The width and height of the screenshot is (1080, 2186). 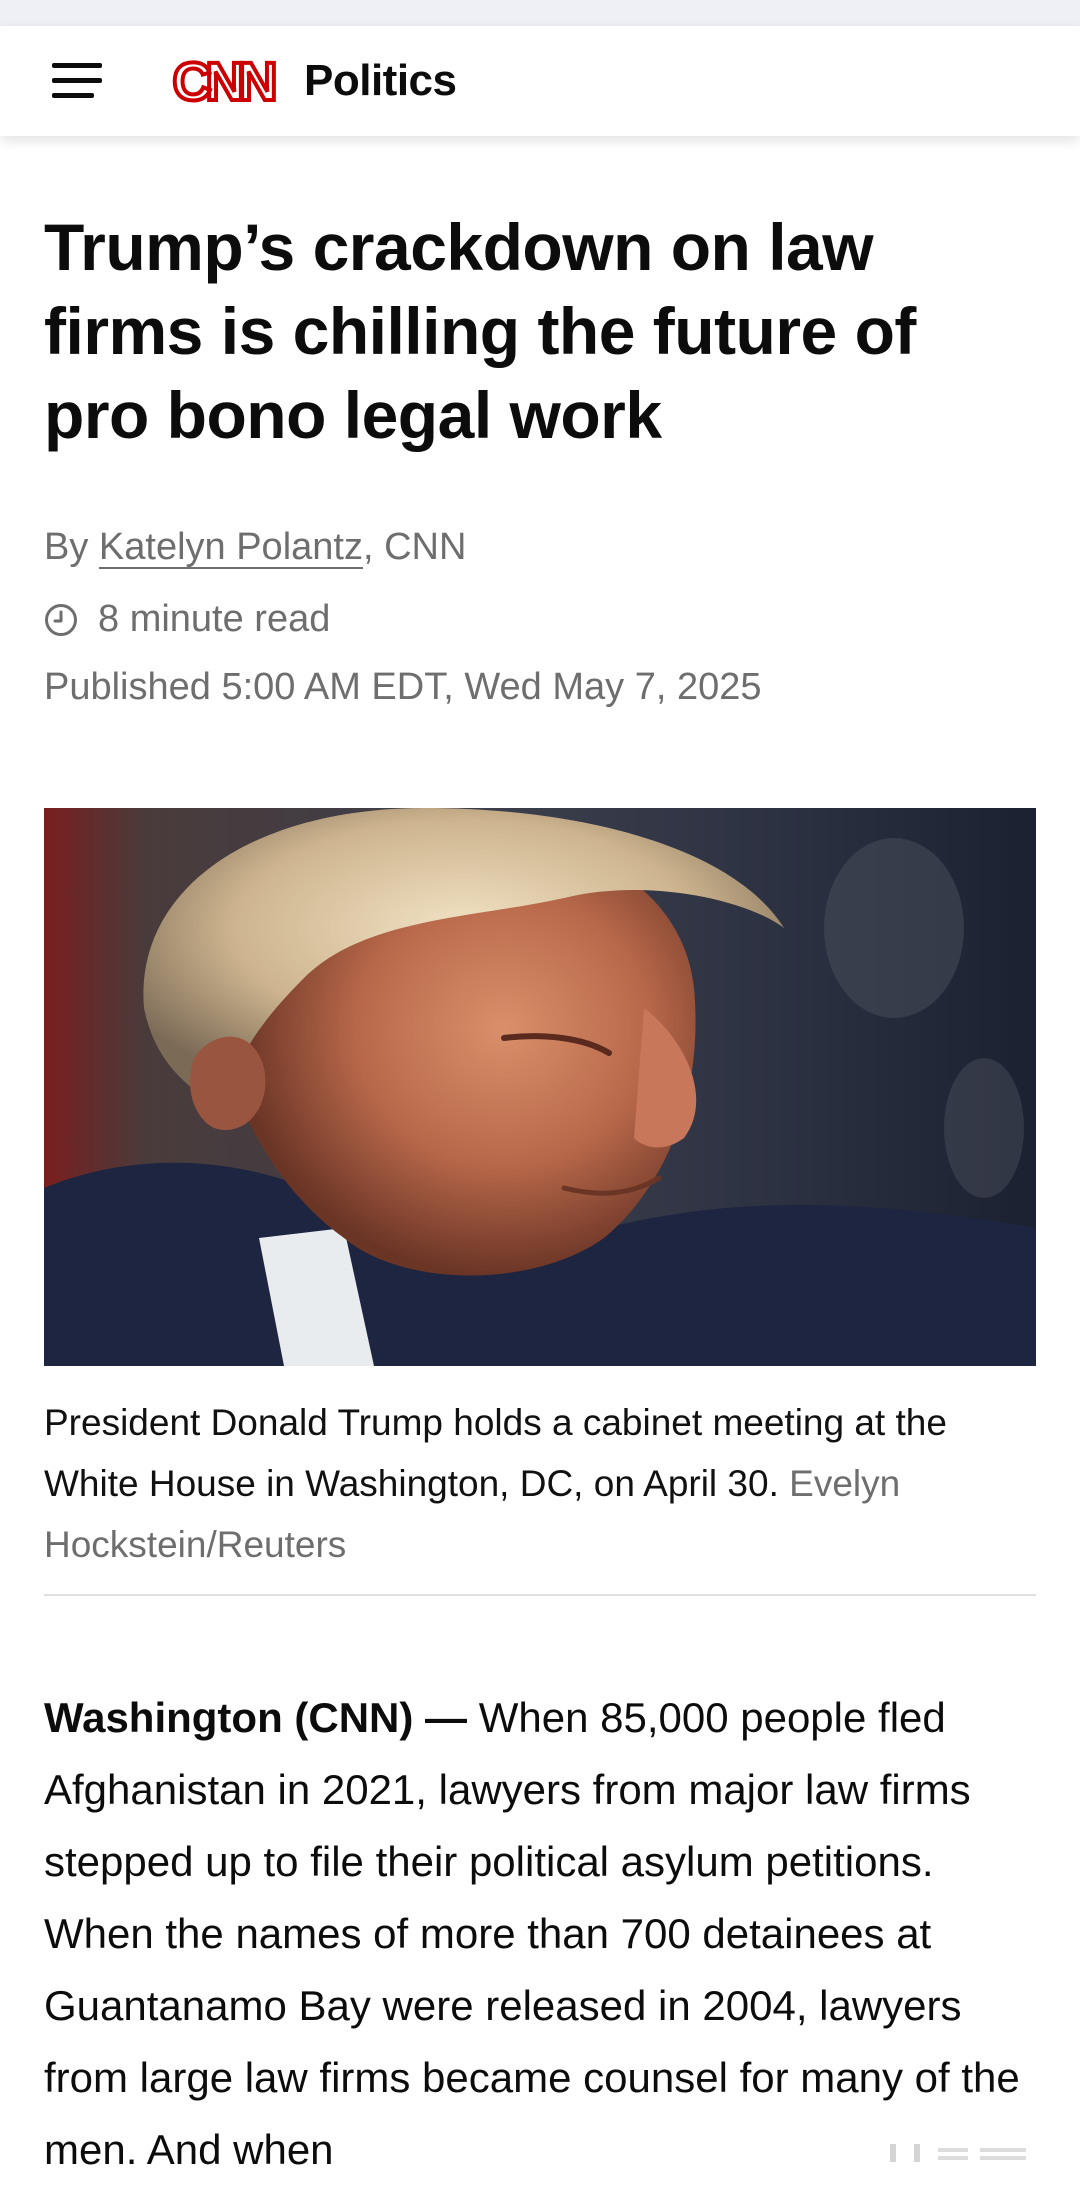 What do you see at coordinates (256, 1717) in the screenshot?
I see `dateline: Washington (CNN) —` at bounding box center [256, 1717].